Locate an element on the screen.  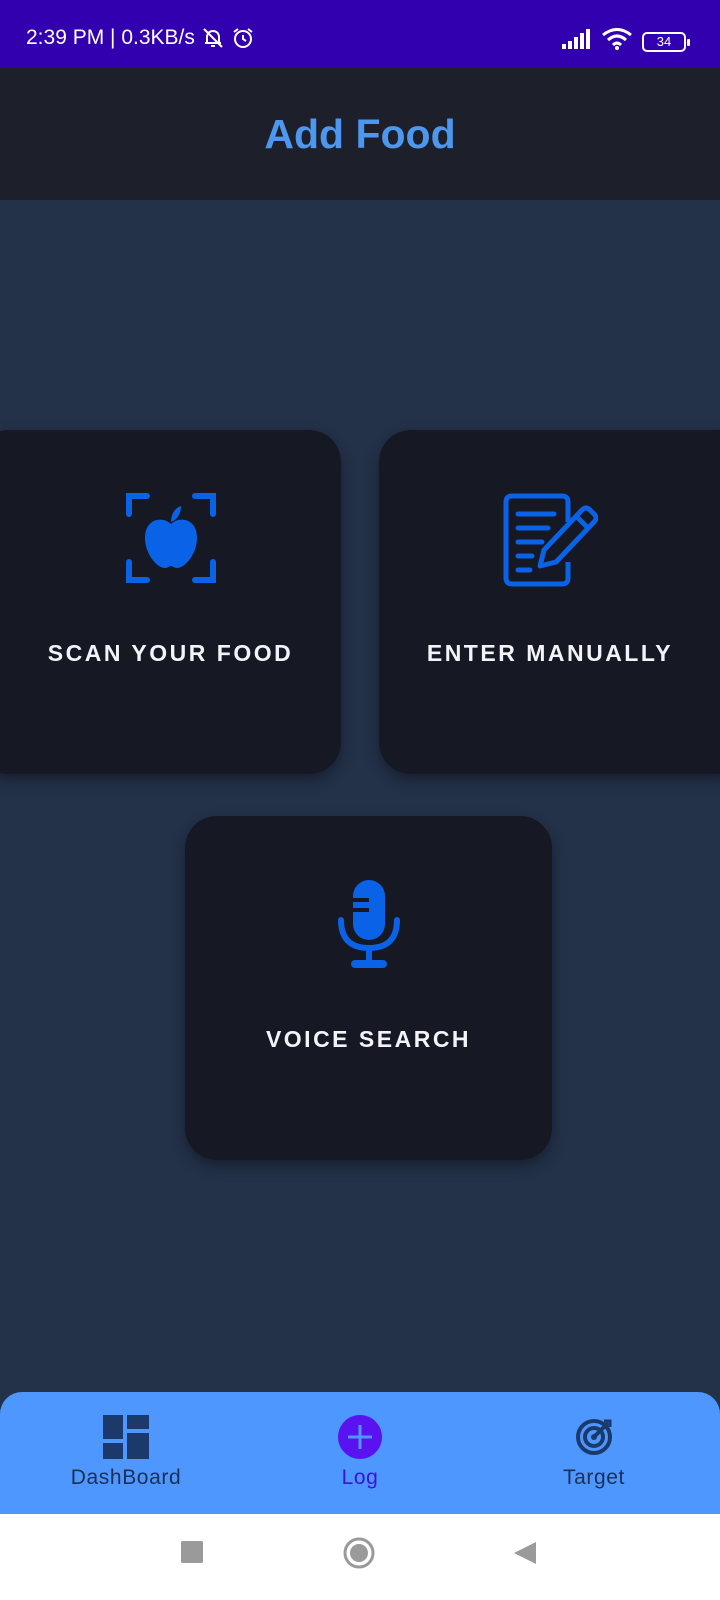
target-icon is located at coordinates (594, 1437).